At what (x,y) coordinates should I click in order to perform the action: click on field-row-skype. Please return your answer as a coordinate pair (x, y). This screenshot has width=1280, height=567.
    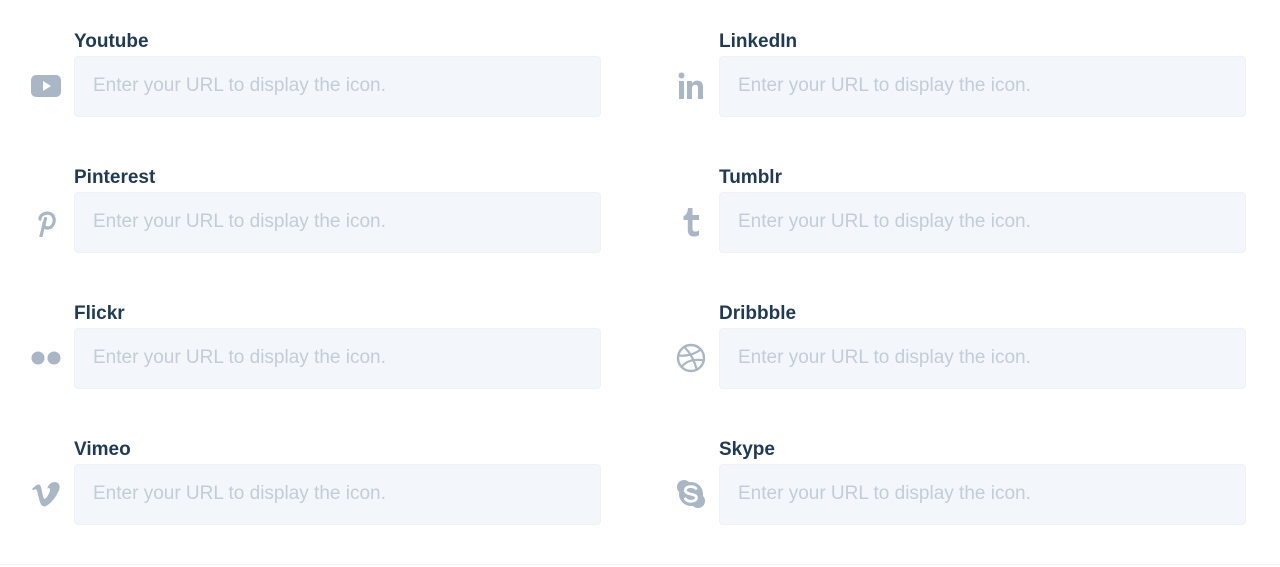
    Looking at the image, I should click on (960, 494).